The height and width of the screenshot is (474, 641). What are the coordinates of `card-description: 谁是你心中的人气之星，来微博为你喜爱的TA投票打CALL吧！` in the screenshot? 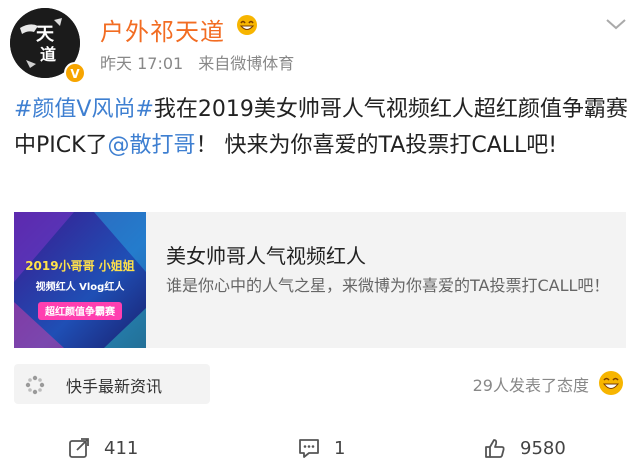 It's located at (388, 285).